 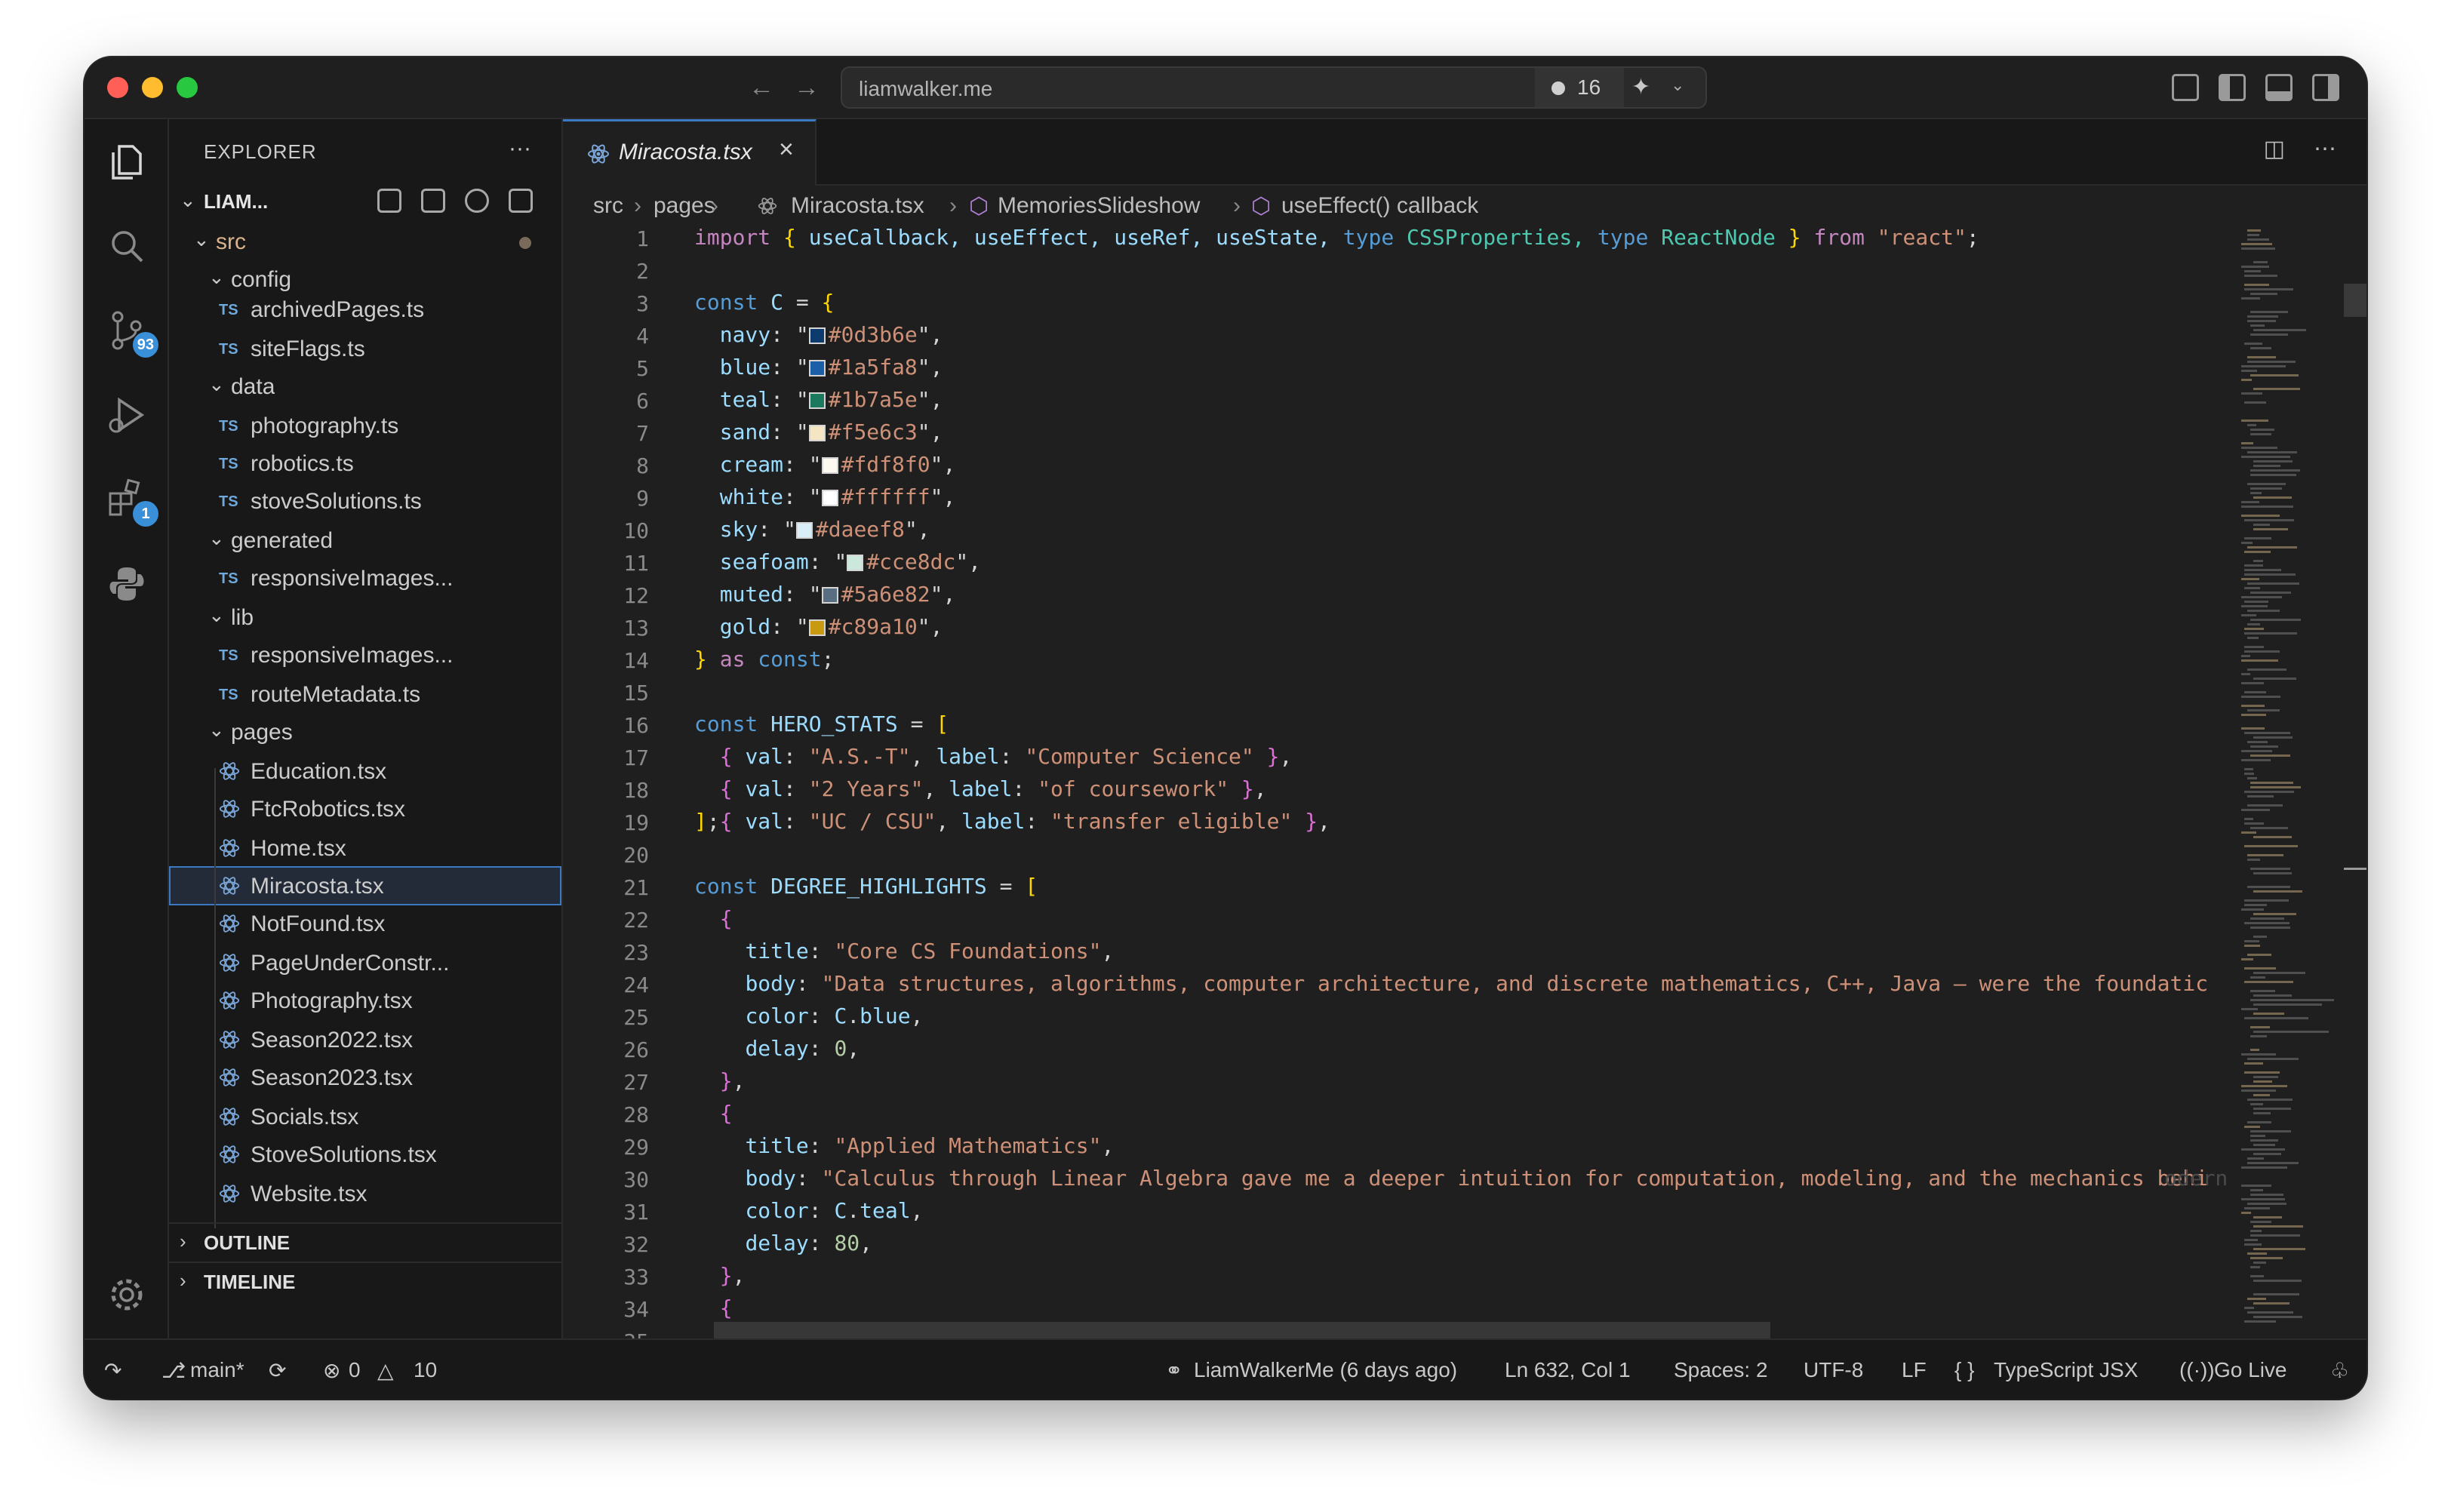 What do you see at coordinates (1379, 206) in the screenshot?
I see `breadcrumb-callback: useEffect() callback` at bounding box center [1379, 206].